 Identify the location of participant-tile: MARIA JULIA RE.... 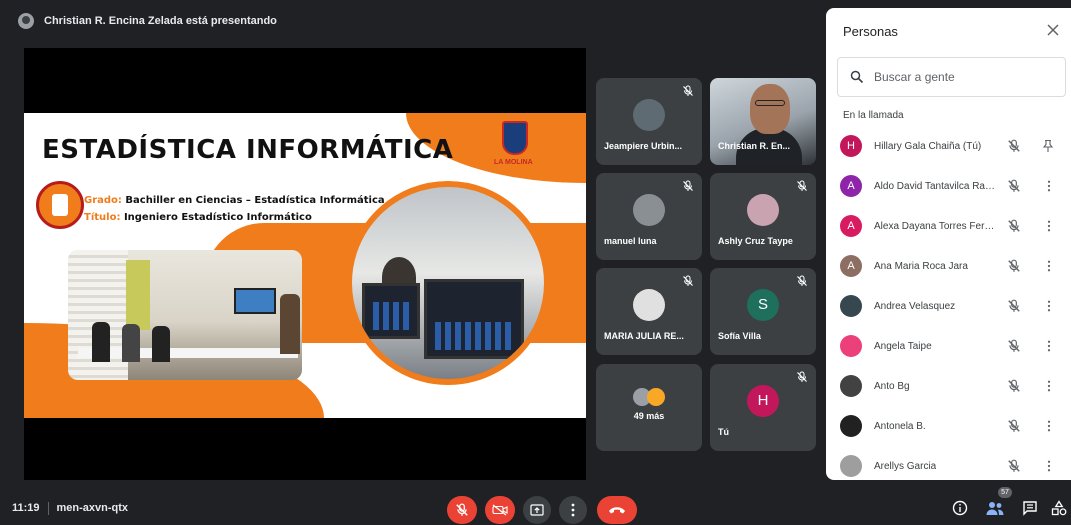
(649, 311).